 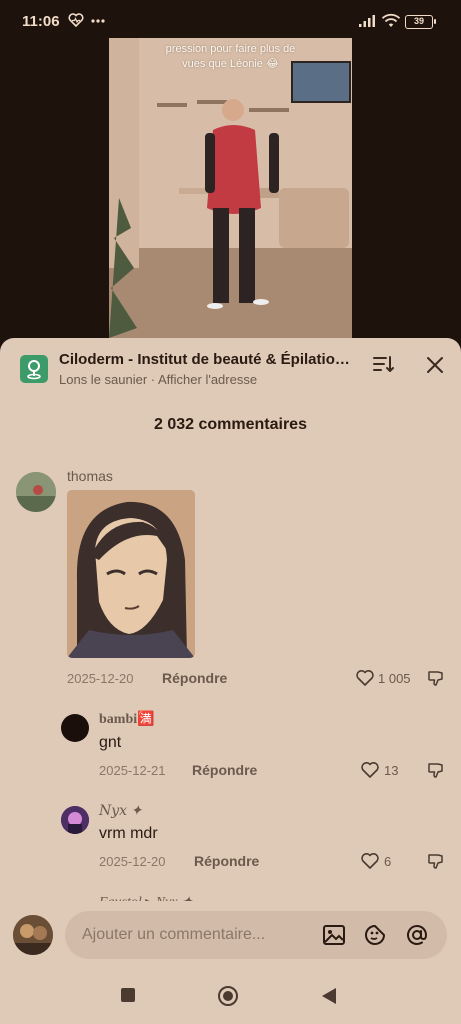 What do you see at coordinates (230, 424) in the screenshot?
I see `comments-count: 2 032 commentaires` at bounding box center [230, 424].